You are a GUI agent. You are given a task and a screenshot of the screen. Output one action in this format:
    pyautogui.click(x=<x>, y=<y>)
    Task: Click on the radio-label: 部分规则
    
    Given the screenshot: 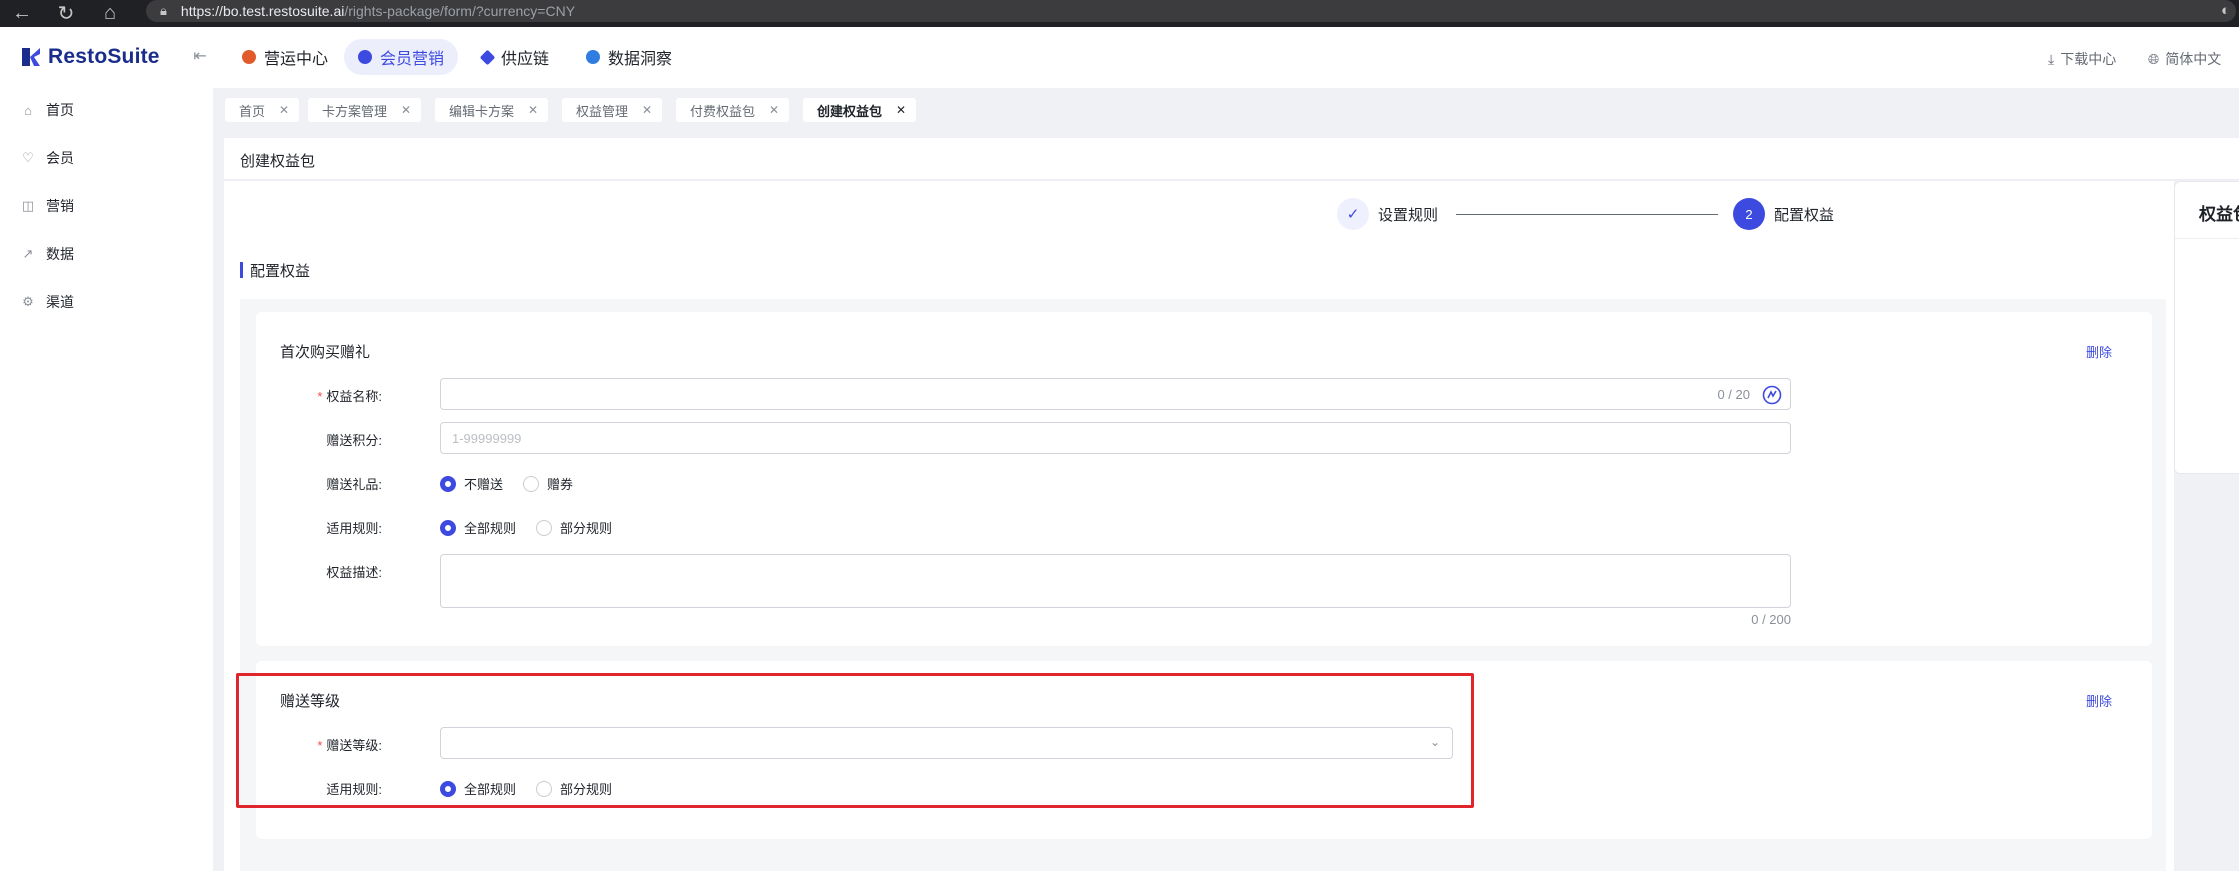 What is the action you would take?
    pyautogui.click(x=586, y=789)
    